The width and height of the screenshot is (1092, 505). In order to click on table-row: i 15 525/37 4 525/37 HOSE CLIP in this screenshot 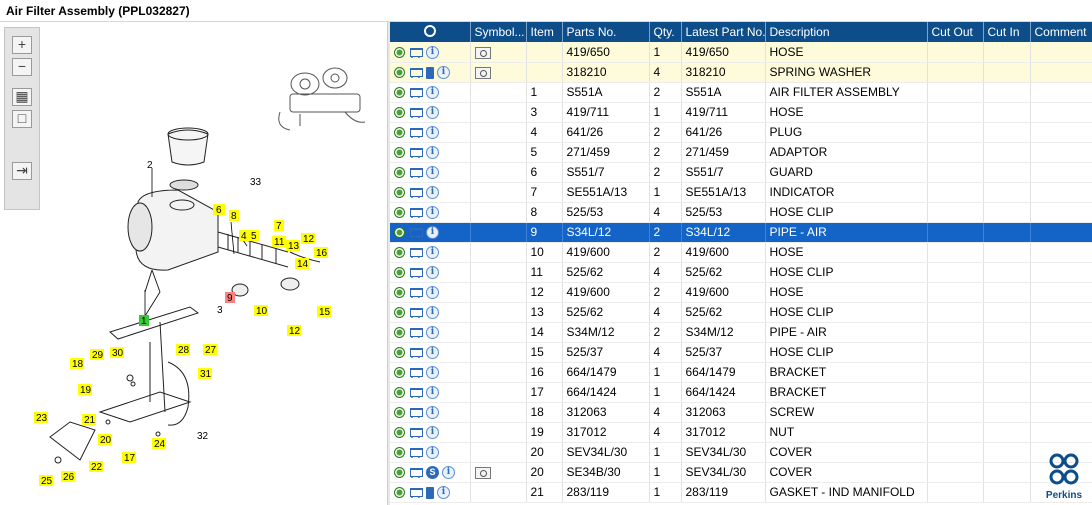, I will do `click(741, 352)`.